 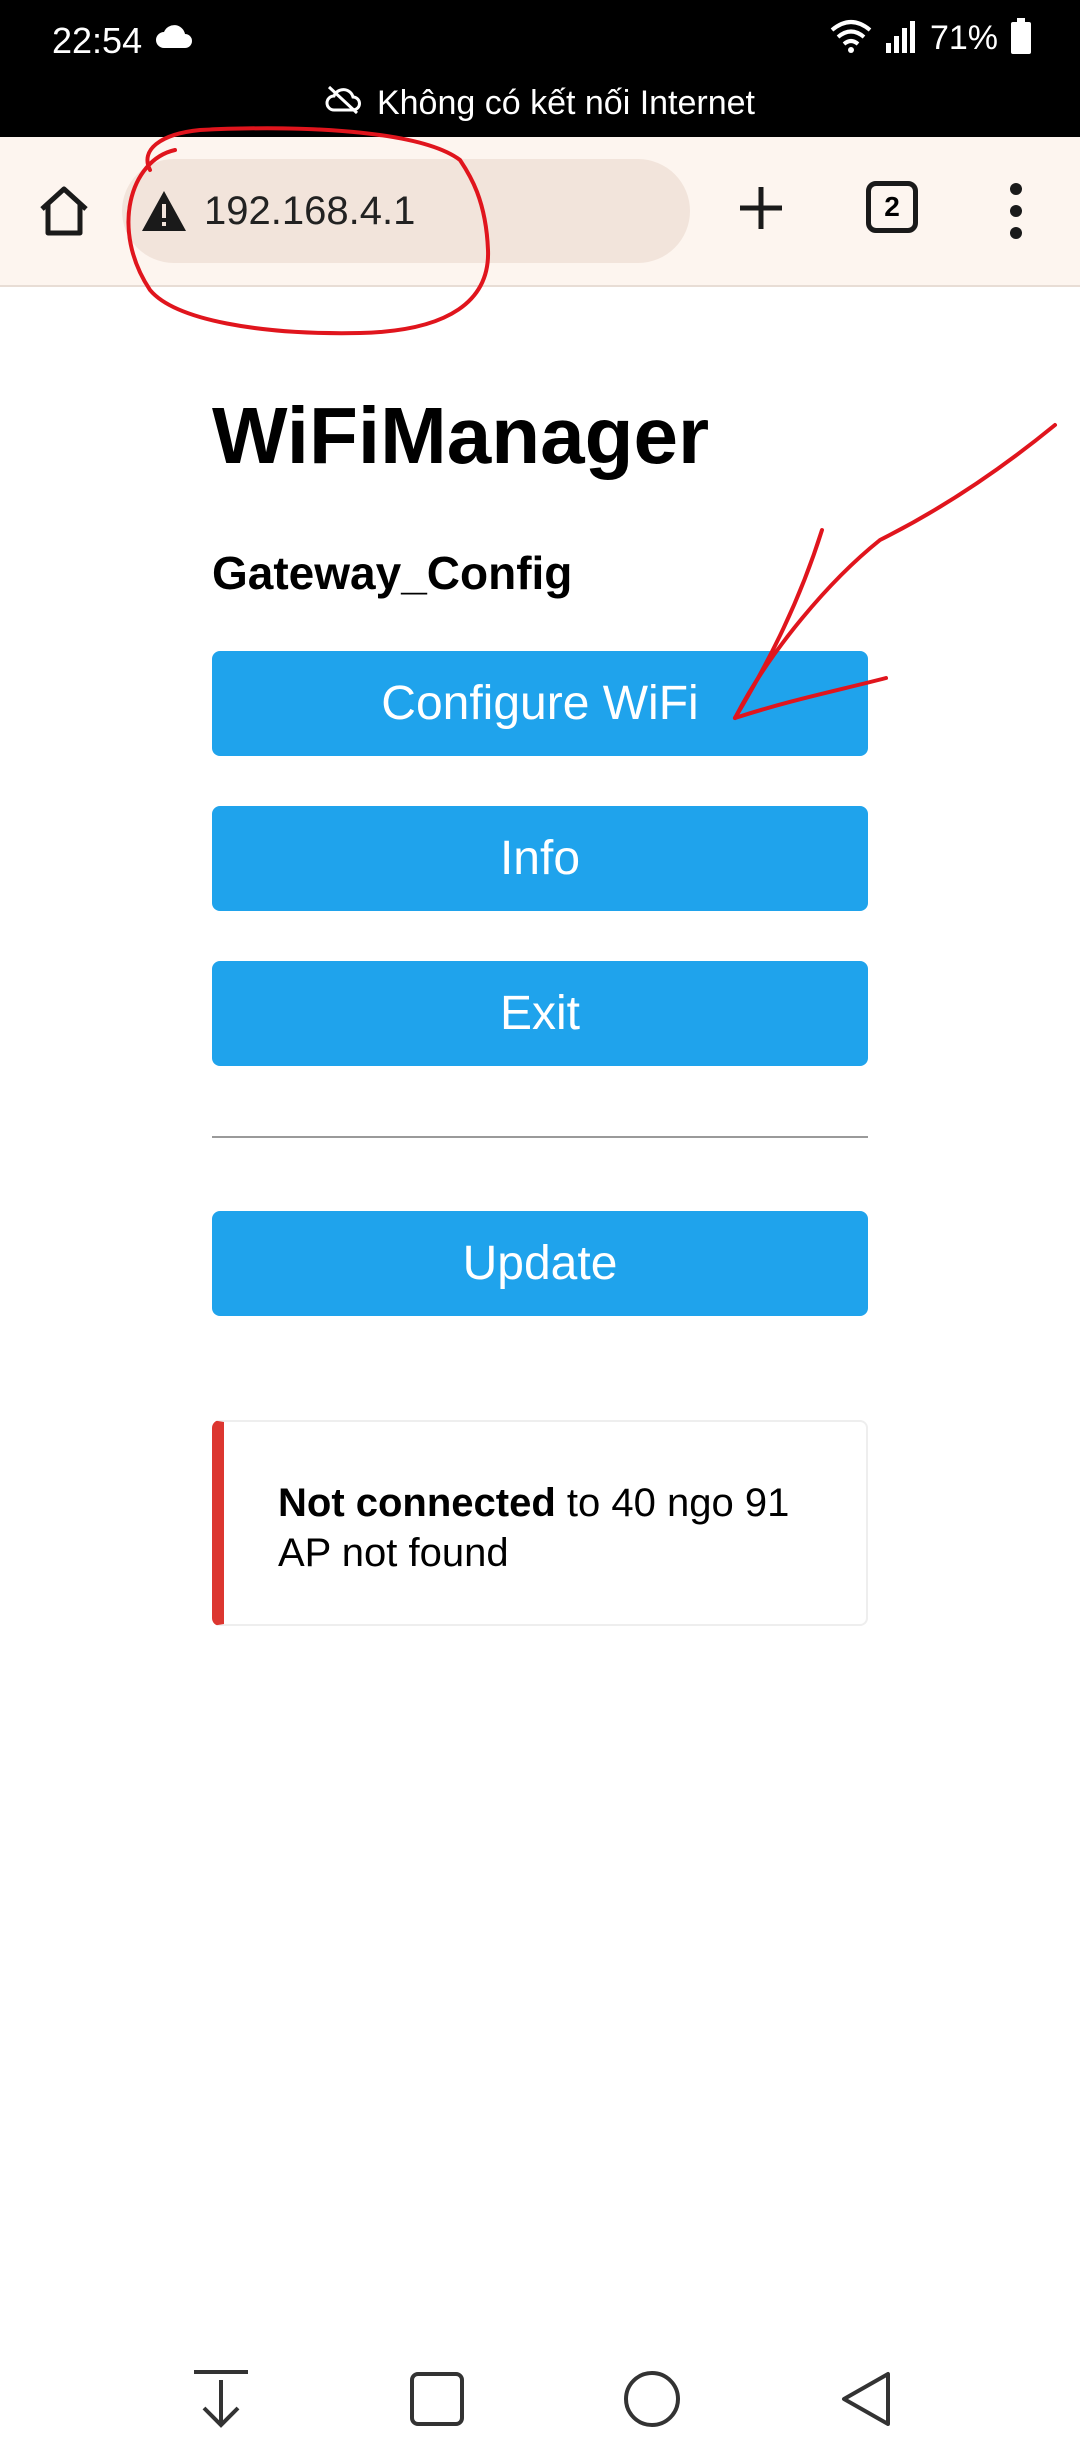 I want to click on browser-toolbar: 192.168.4.1 2, so click(x=540, y=212).